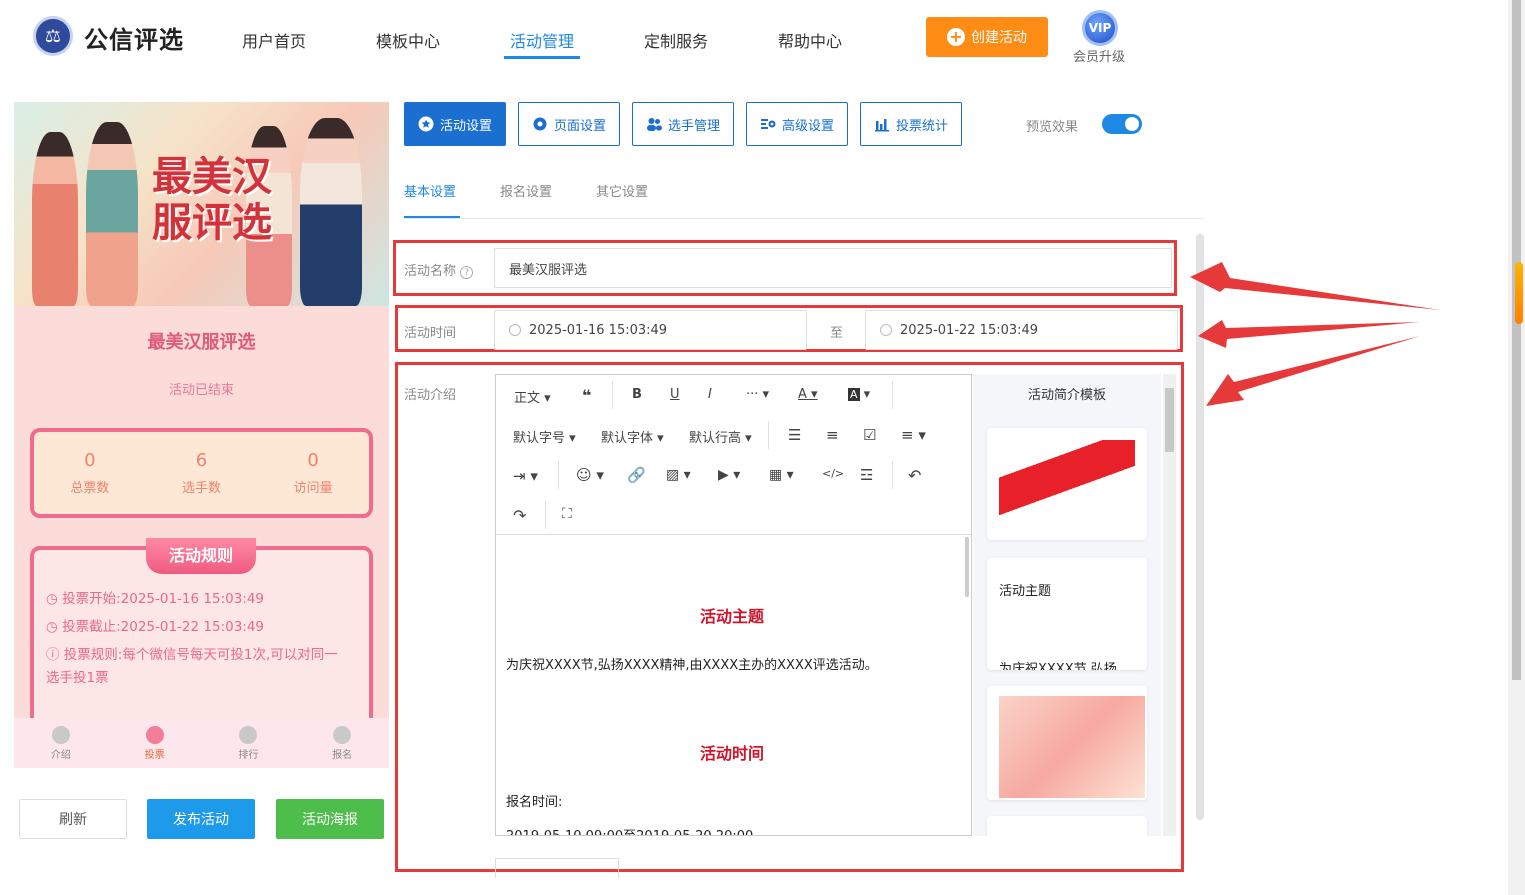 The height and width of the screenshot is (895, 1525). Describe the element at coordinates (999, 38) in the screenshot. I see `create-activity-label: 创建活动` at that location.